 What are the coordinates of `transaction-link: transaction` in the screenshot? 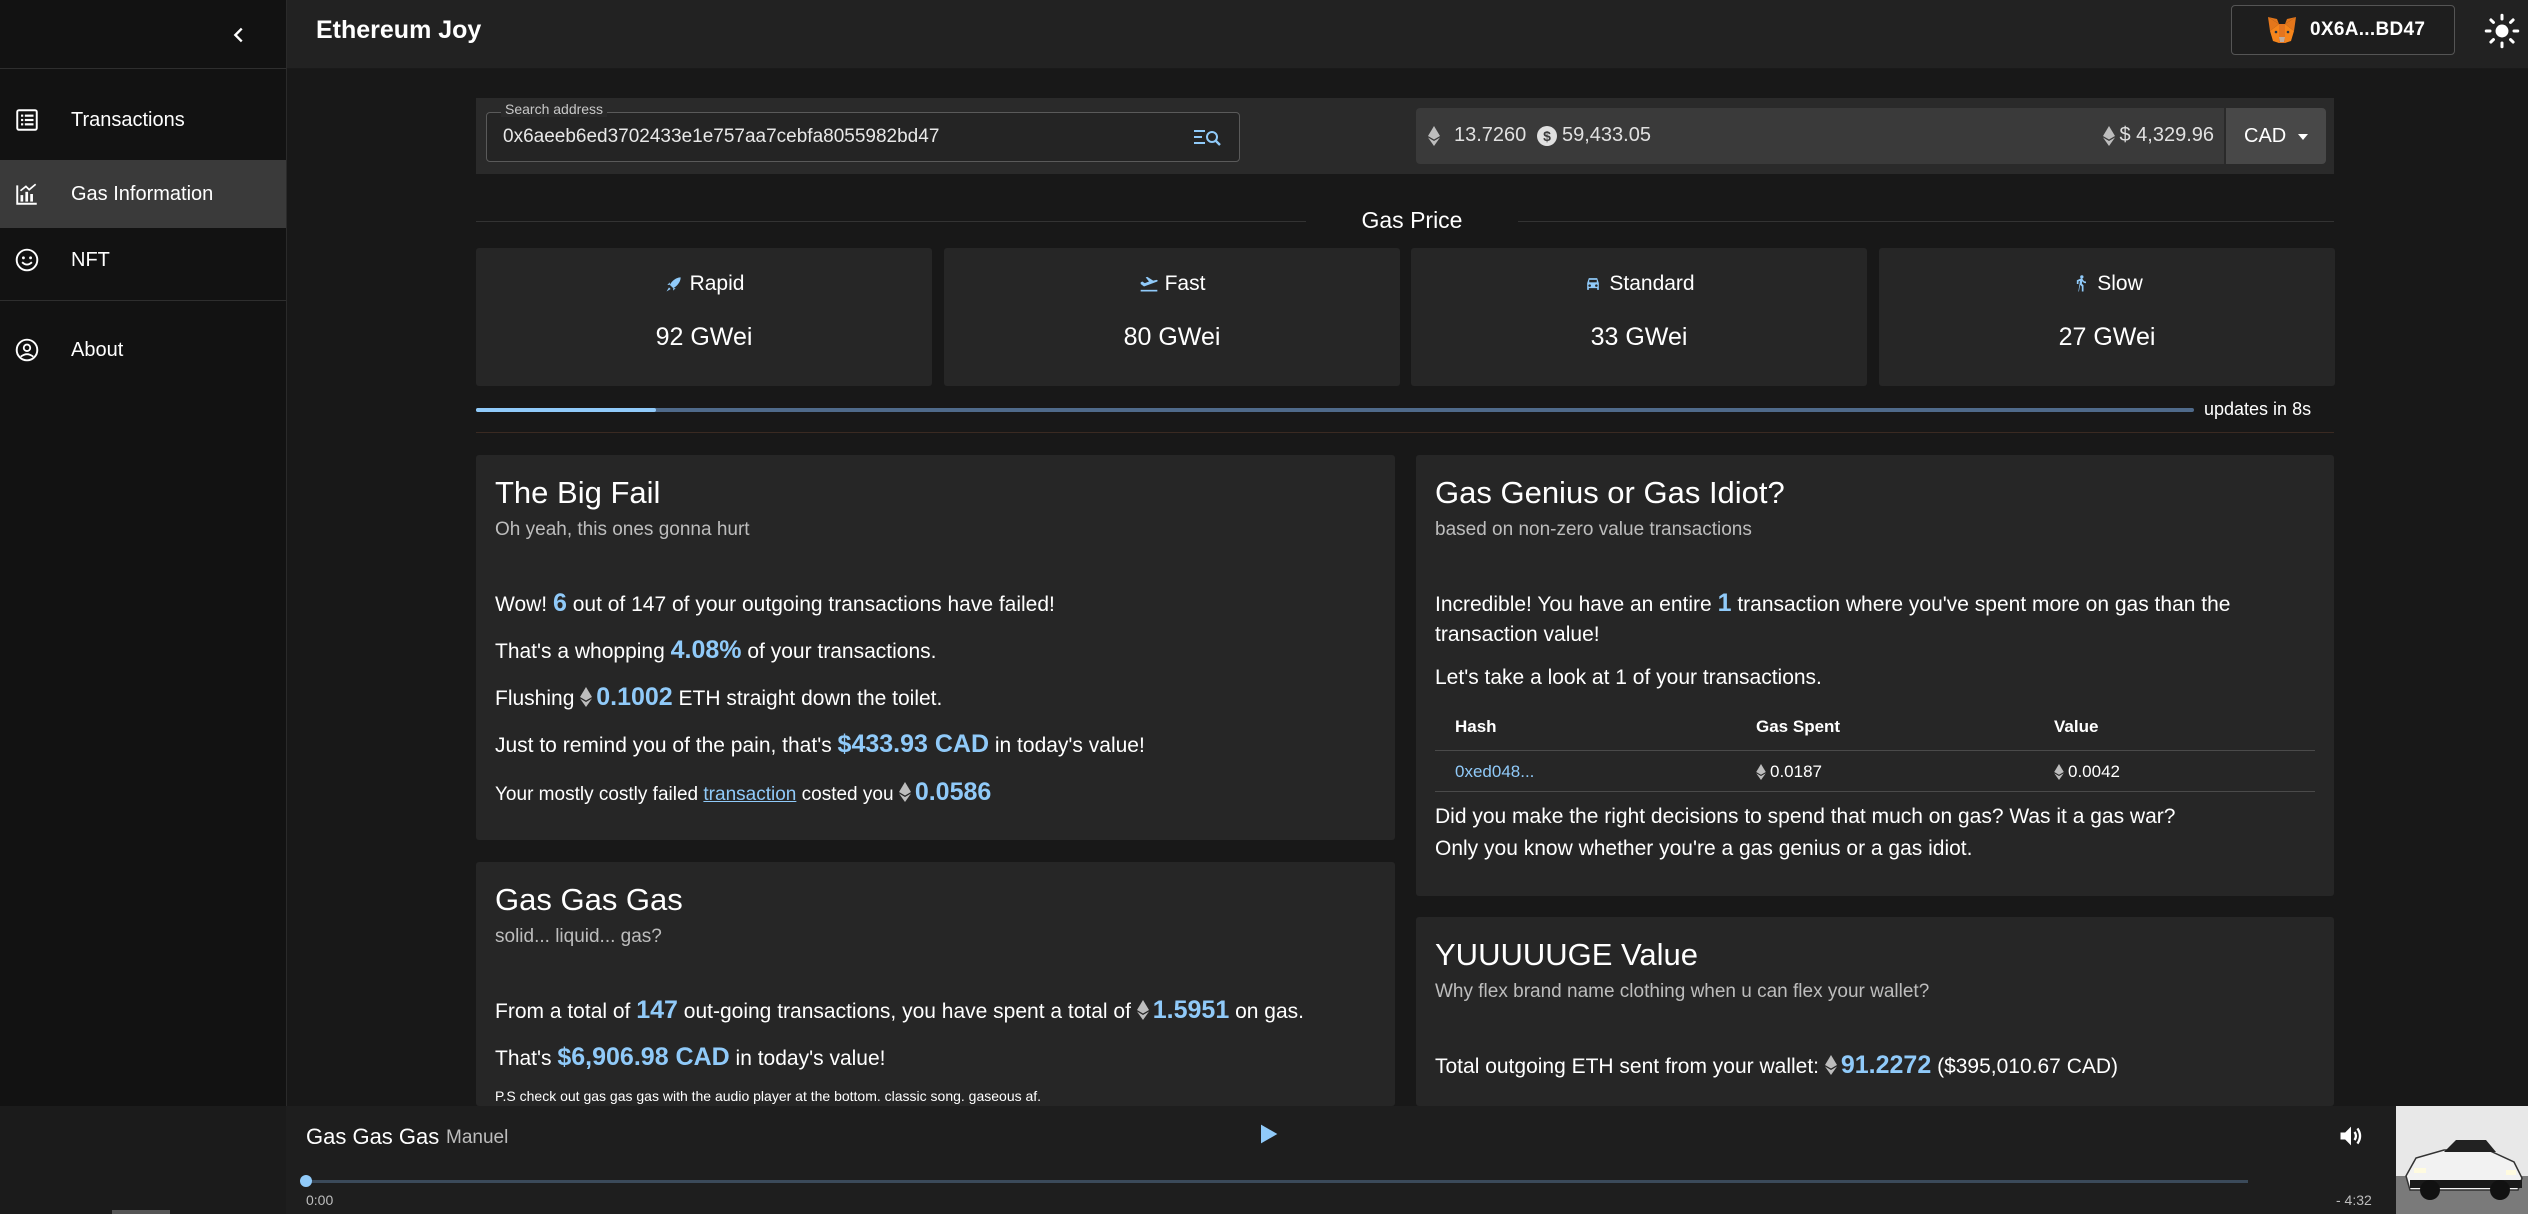 It's located at (749, 794).